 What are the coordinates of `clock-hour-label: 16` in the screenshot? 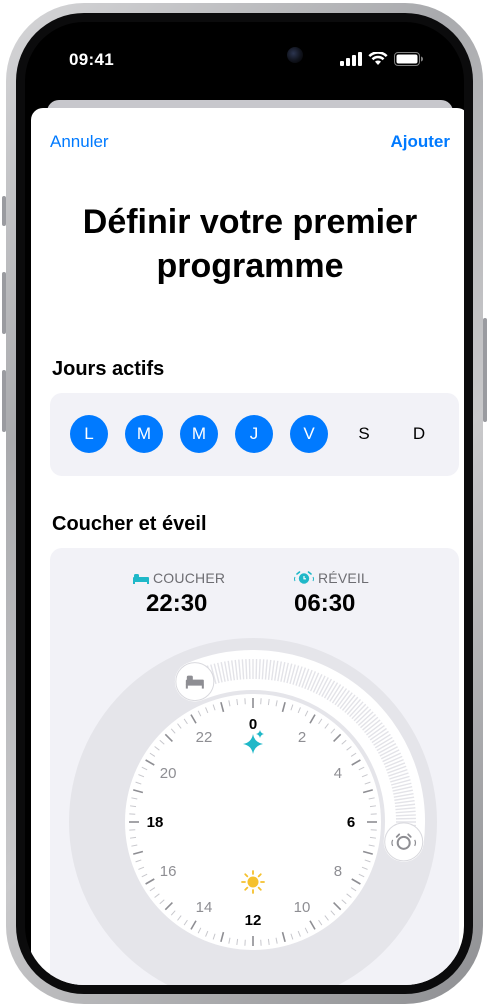 It's located at (168, 871).